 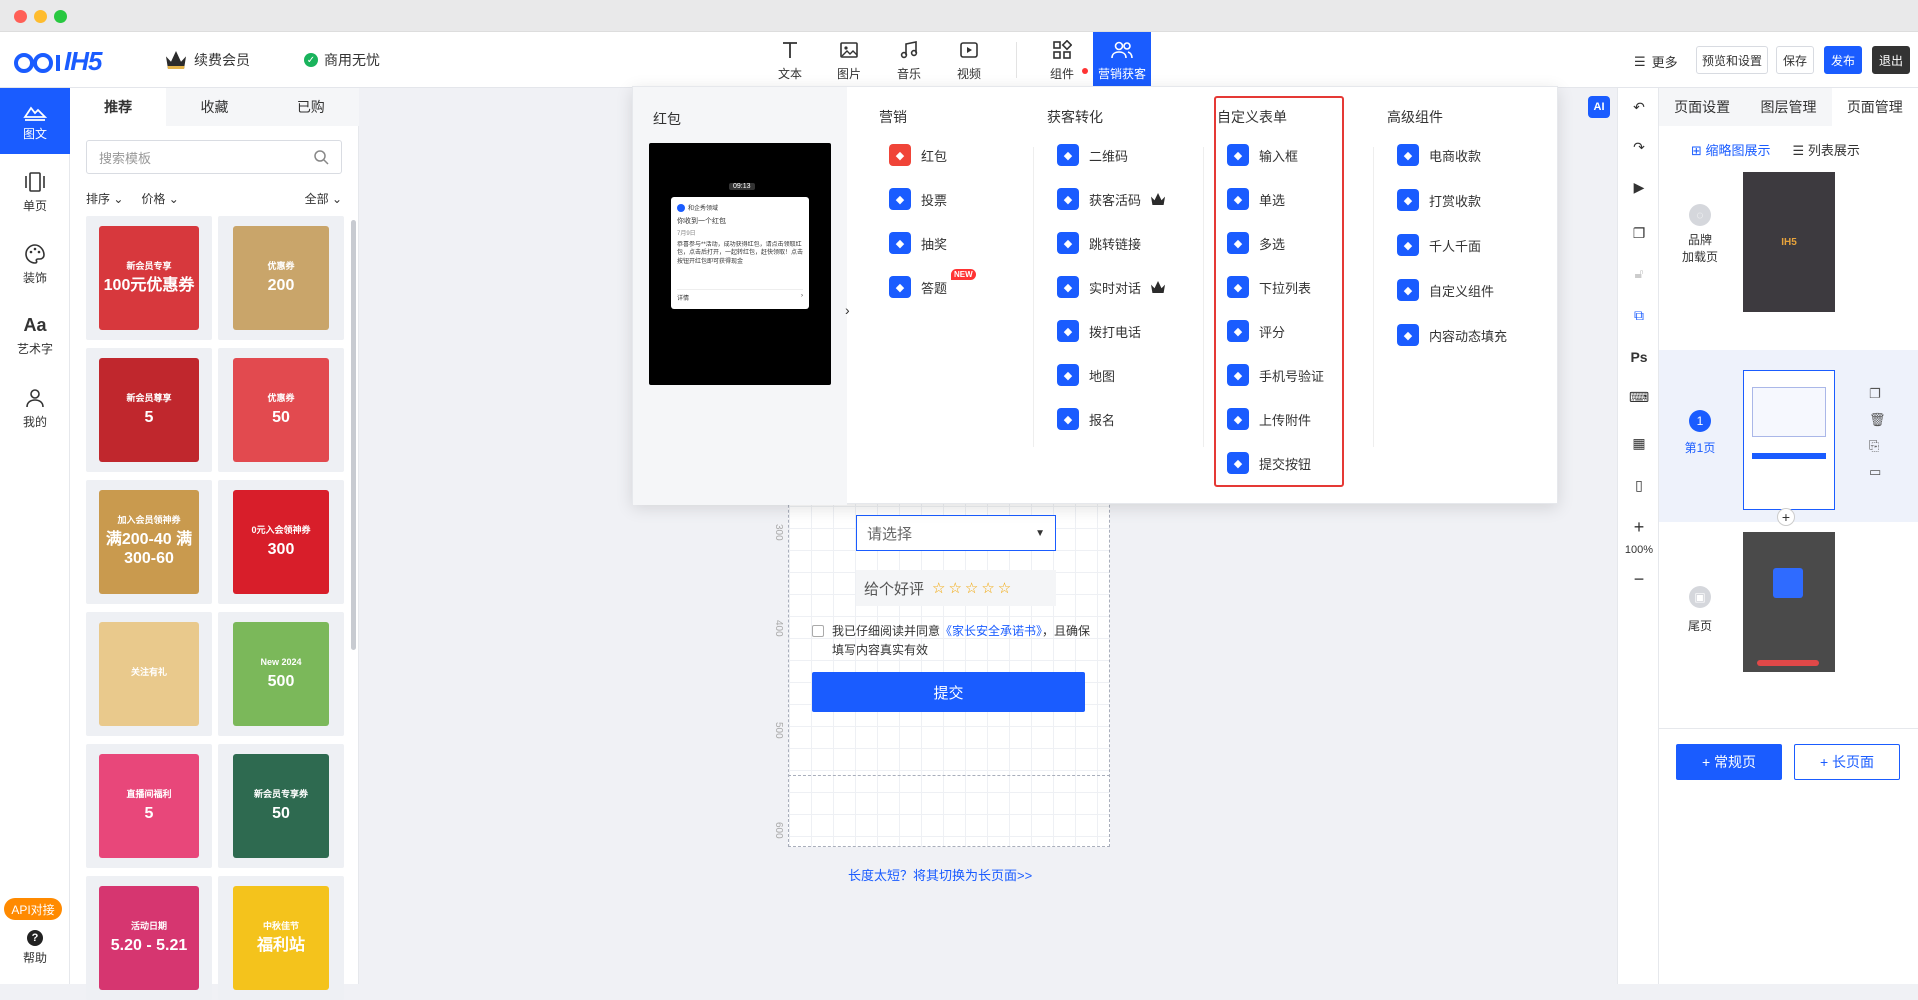 I want to click on tab-purchased: 已购, so click(x=311, y=107).